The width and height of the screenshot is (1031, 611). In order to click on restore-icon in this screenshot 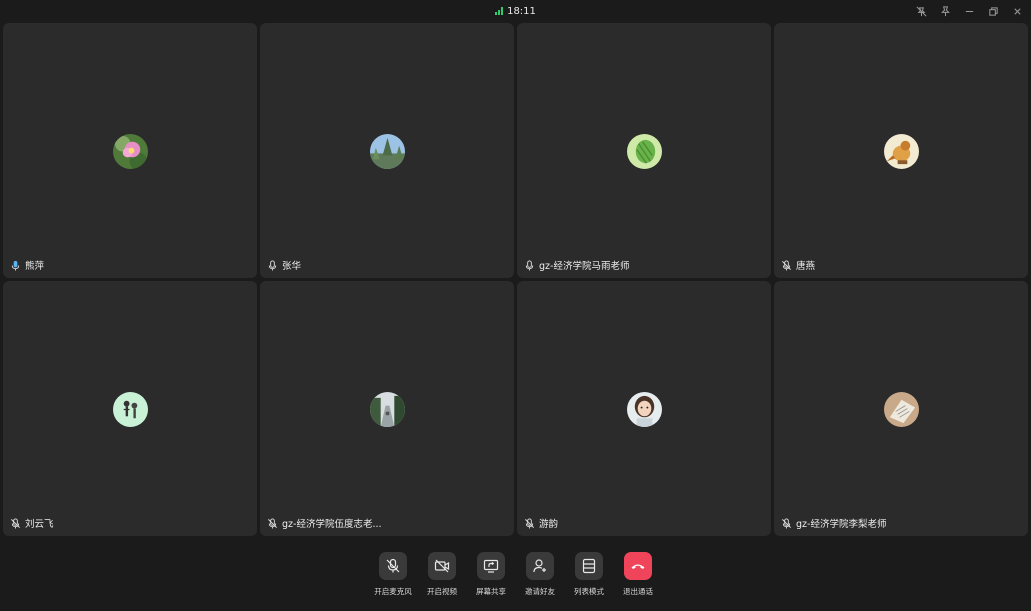, I will do `click(993, 11)`.